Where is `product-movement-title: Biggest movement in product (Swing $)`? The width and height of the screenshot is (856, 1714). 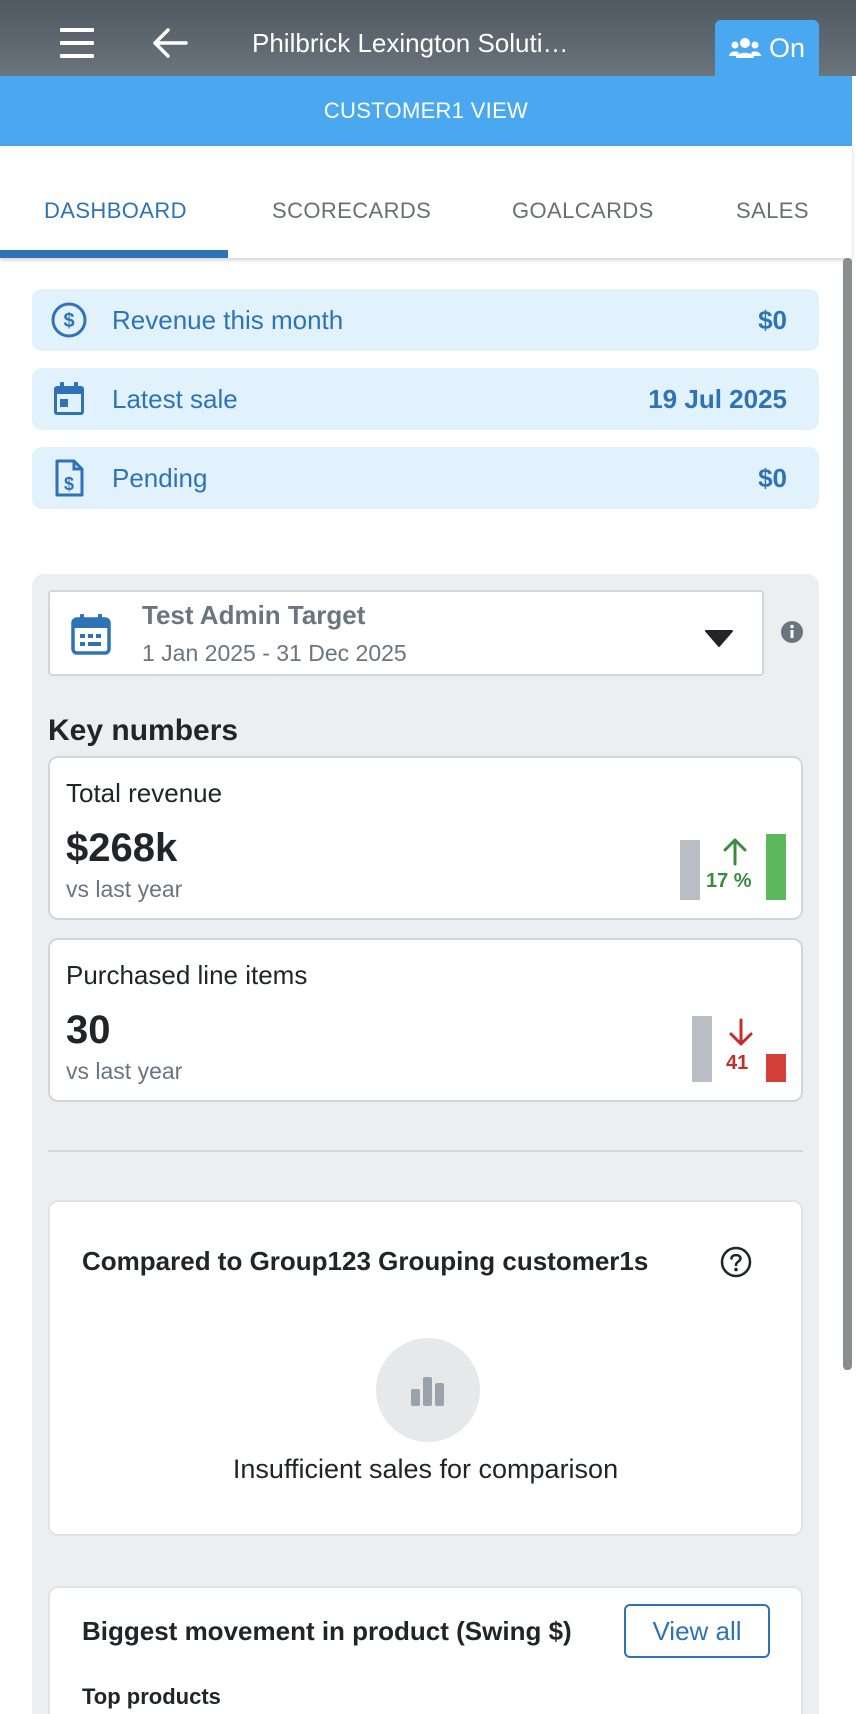 product-movement-title: Biggest movement in product (Swing $) is located at coordinates (327, 1631).